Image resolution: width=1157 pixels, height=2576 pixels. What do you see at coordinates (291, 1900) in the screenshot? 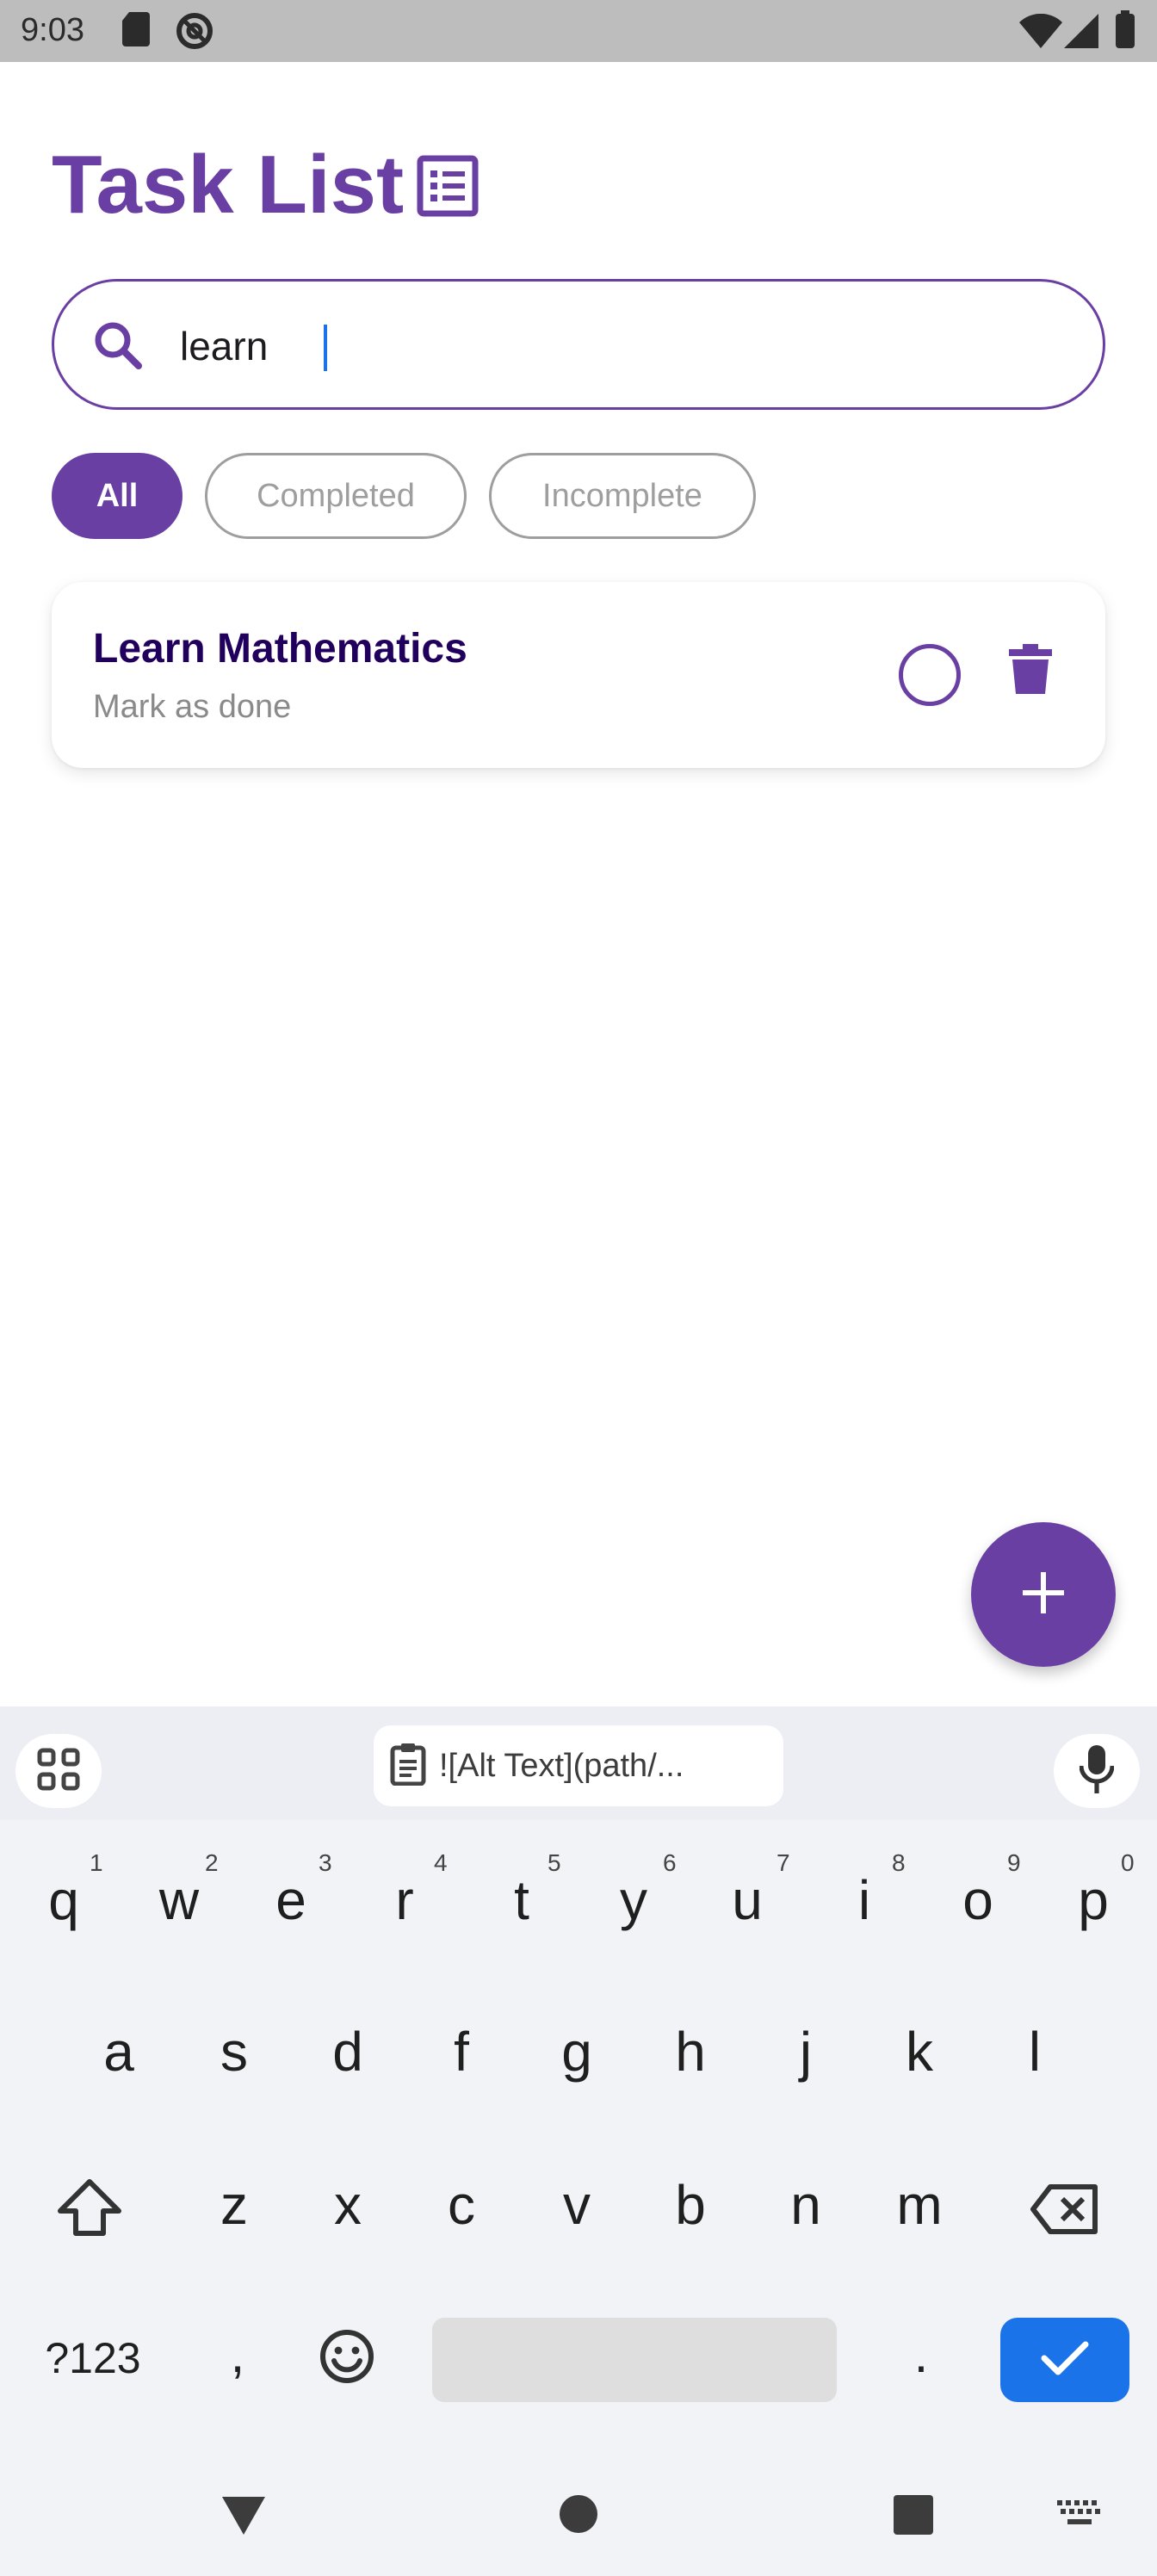
I see `key-e: e` at bounding box center [291, 1900].